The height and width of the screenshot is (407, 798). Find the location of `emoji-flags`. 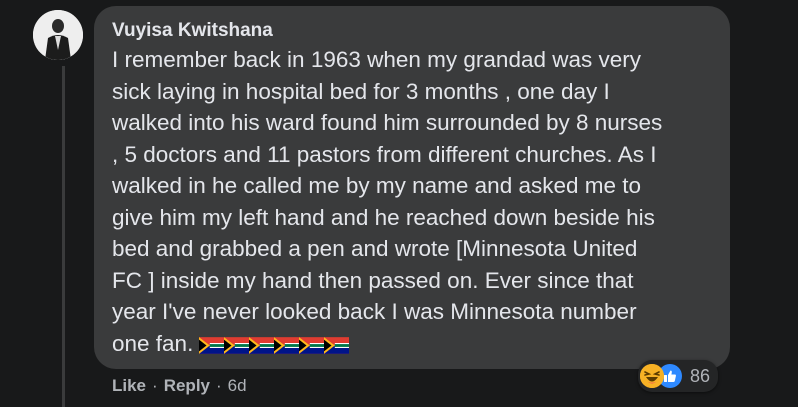

emoji-flags is located at coordinates (274, 345).